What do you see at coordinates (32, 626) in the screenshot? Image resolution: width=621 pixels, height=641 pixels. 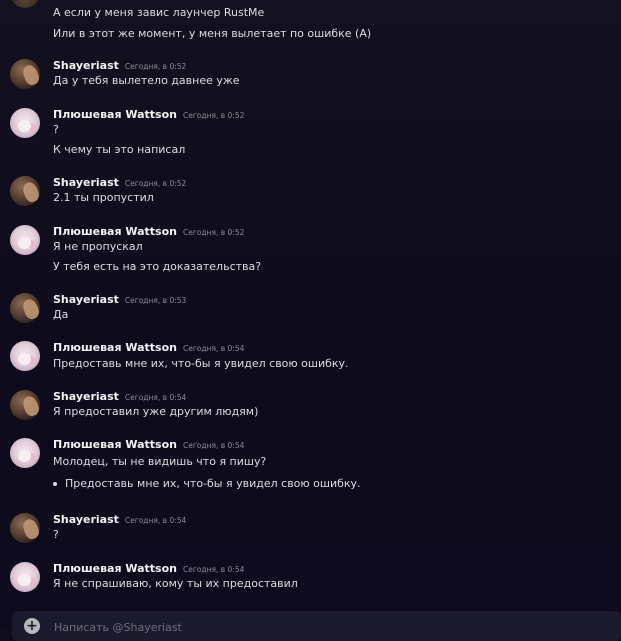 I see `add-attachment-icon: +` at bounding box center [32, 626].